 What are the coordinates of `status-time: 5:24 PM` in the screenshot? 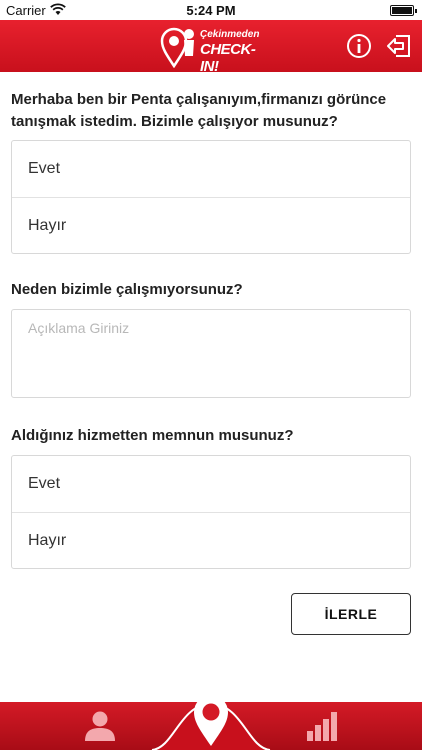 It's located at (211, 10).